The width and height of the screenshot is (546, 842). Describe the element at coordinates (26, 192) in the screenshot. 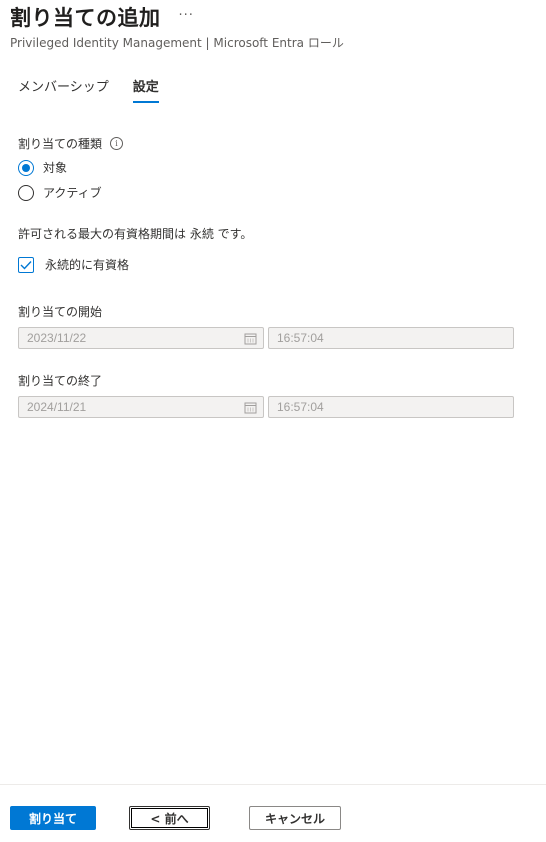

I see `radio-button-active` at that location.